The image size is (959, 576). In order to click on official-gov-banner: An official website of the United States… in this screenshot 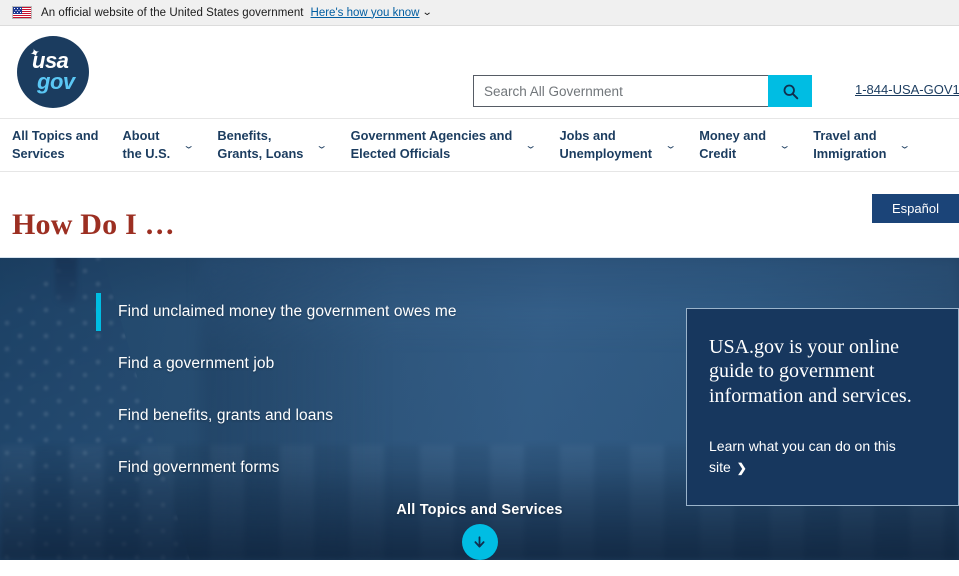, I will do `click(479, 13)`.